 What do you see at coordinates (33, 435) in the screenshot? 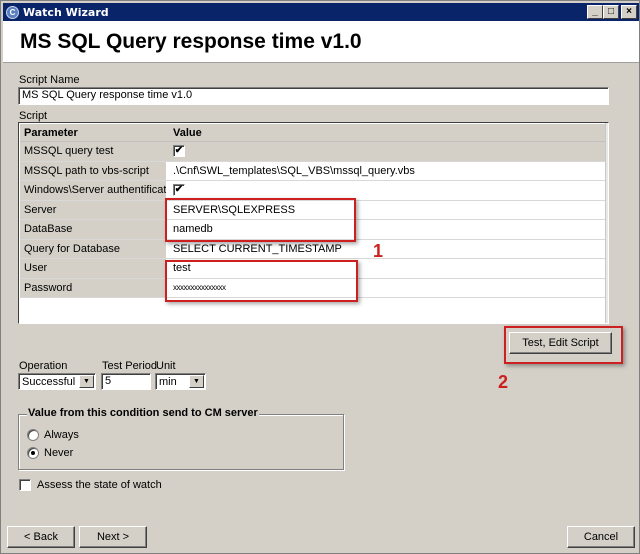
I see `radio-button-always` at bounding box center [33, 435].